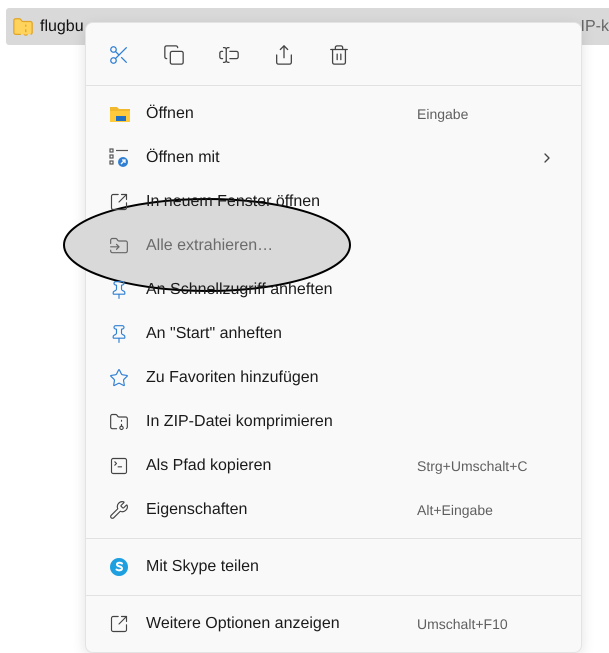 Image resolution: width=609 pixels, height=653 pixels. I want to click on folder-icon, so click(120, 114).